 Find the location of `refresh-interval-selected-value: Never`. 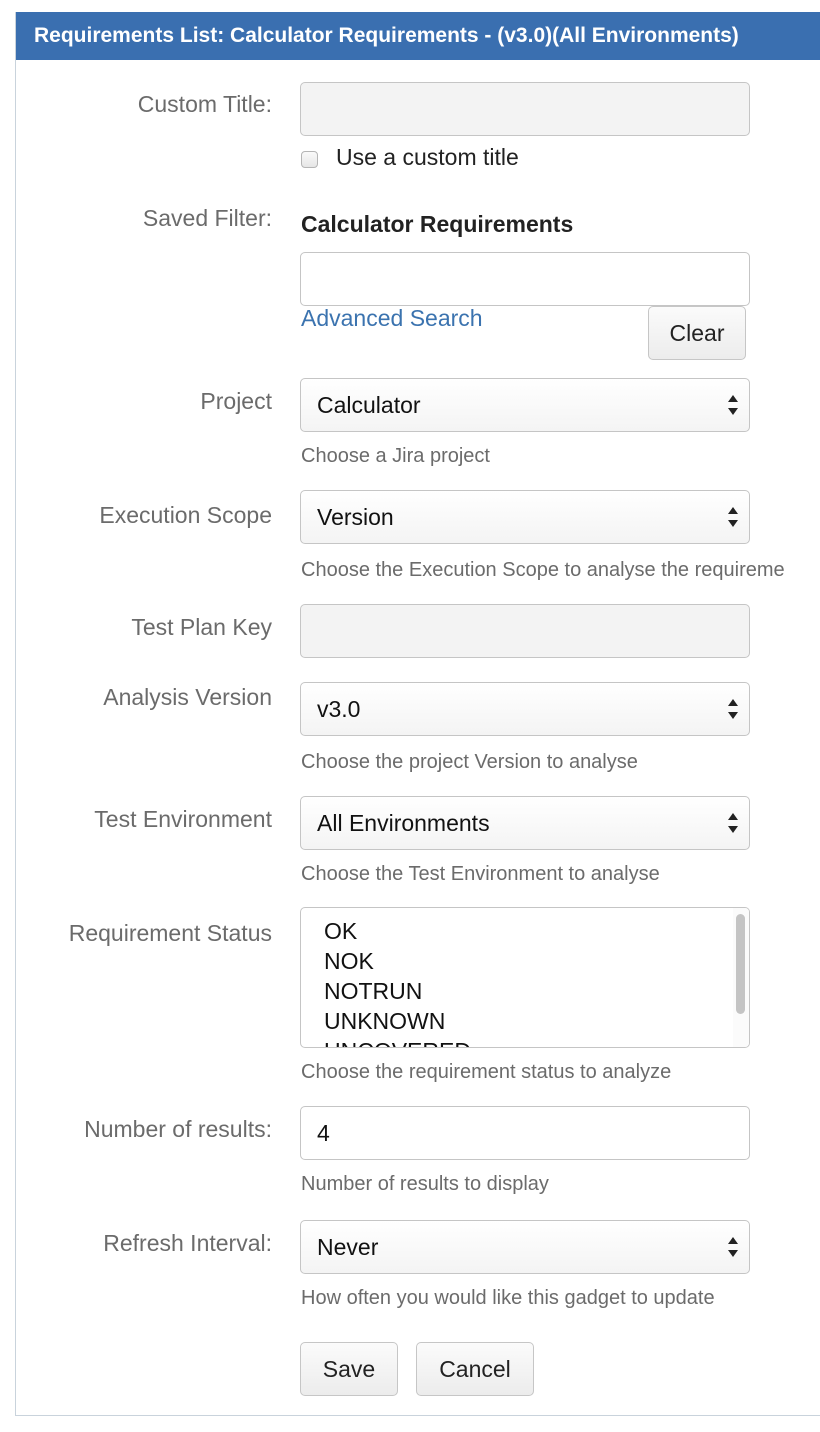

refresh-interval-selected-value: Never is located at coordinates (348, 1247).